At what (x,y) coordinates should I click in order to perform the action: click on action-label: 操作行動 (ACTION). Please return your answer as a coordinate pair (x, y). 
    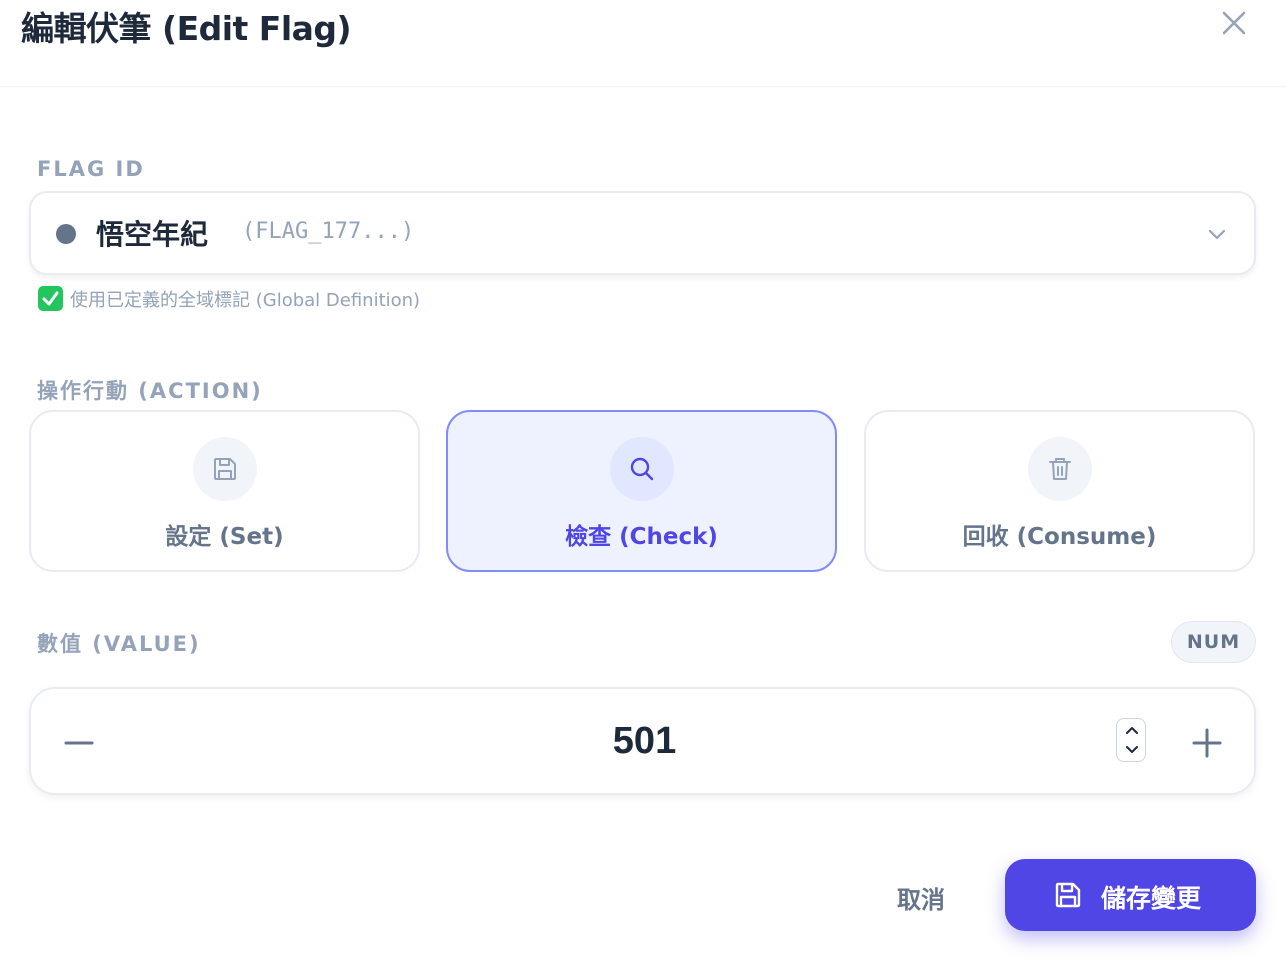
    Looking at the image, I should click on (150, 391).